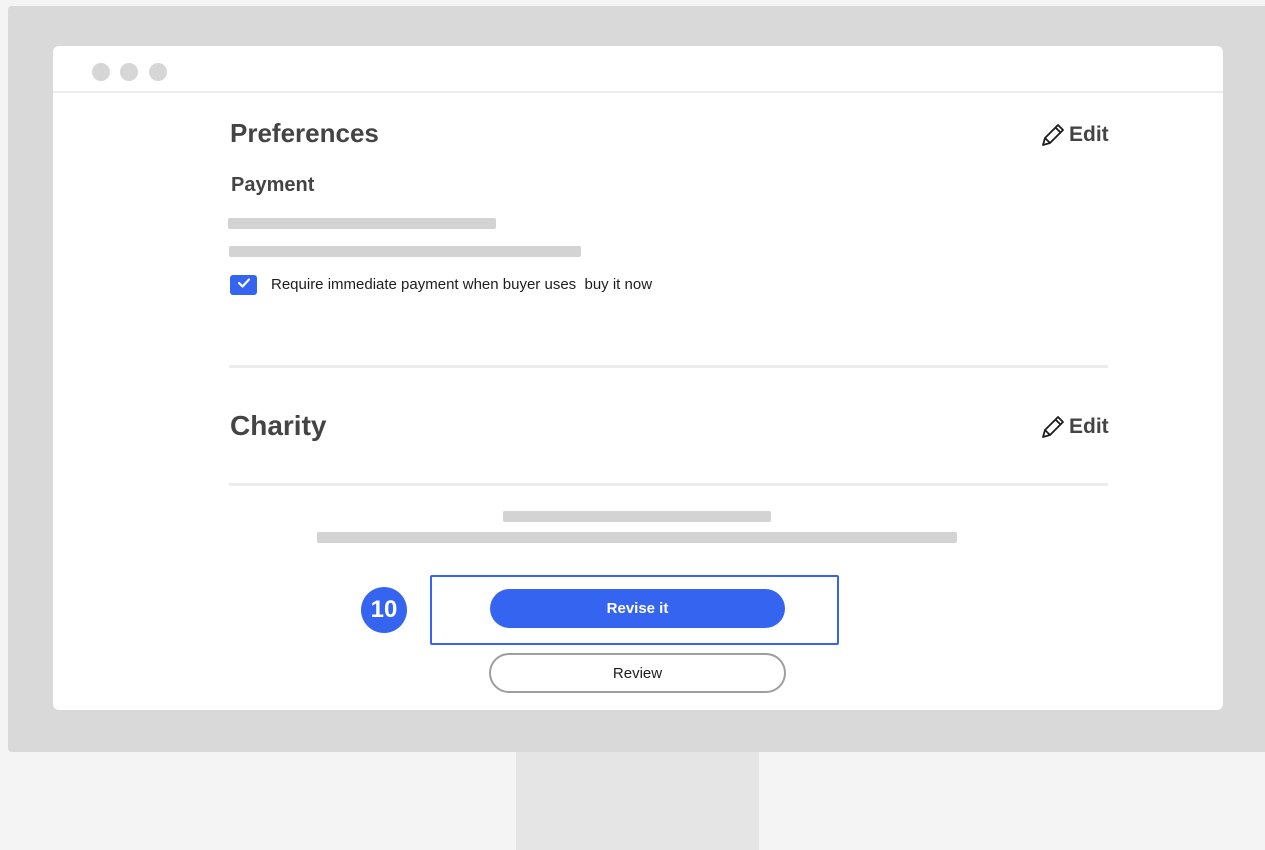 The image size is (1265, 850). I want to click on monitor-stand, so click(637, 801).